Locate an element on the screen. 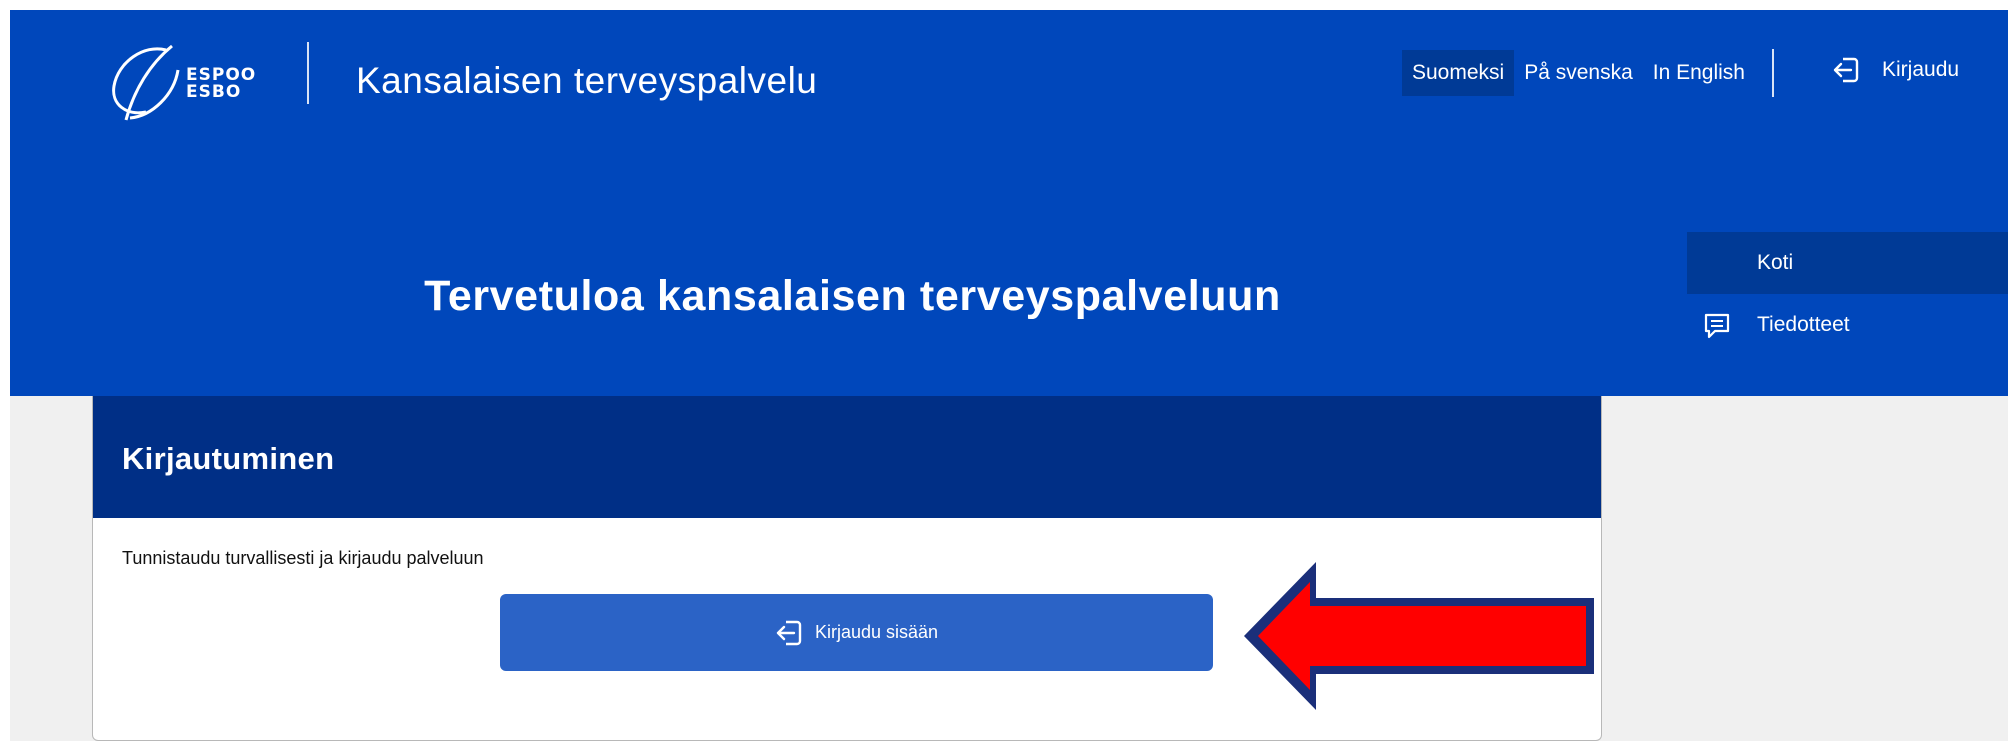 This screenshot has height=741, width=2008. side-nav-item-tiedotteet: Tiedotteet is located at coordinates (1847, 325).